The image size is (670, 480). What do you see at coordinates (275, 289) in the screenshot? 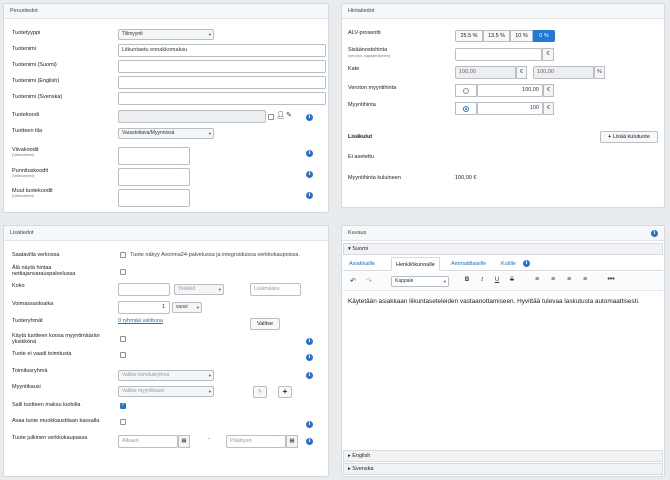
I see `koko-lisamaare-input: Lisämääre` at bounding box center [275, 289].